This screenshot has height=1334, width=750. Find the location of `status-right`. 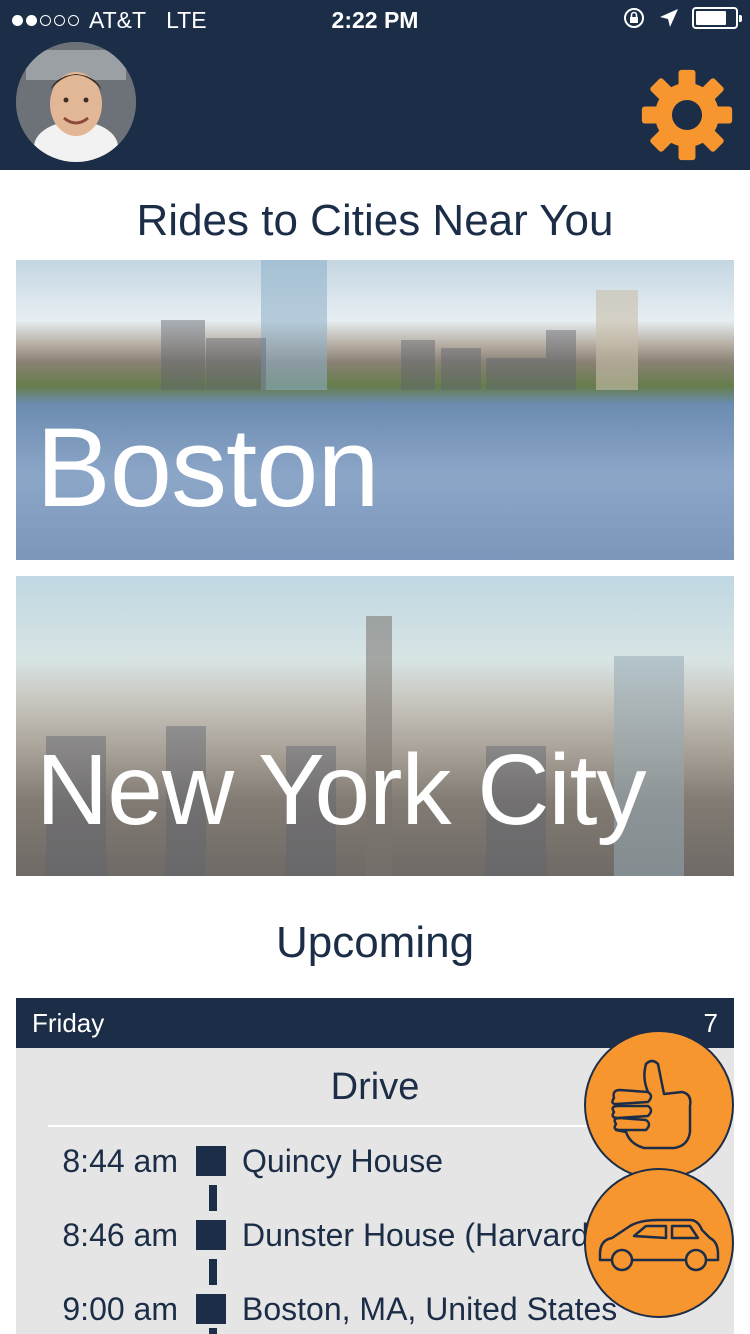

status-right is located at coordinates (682, 18).